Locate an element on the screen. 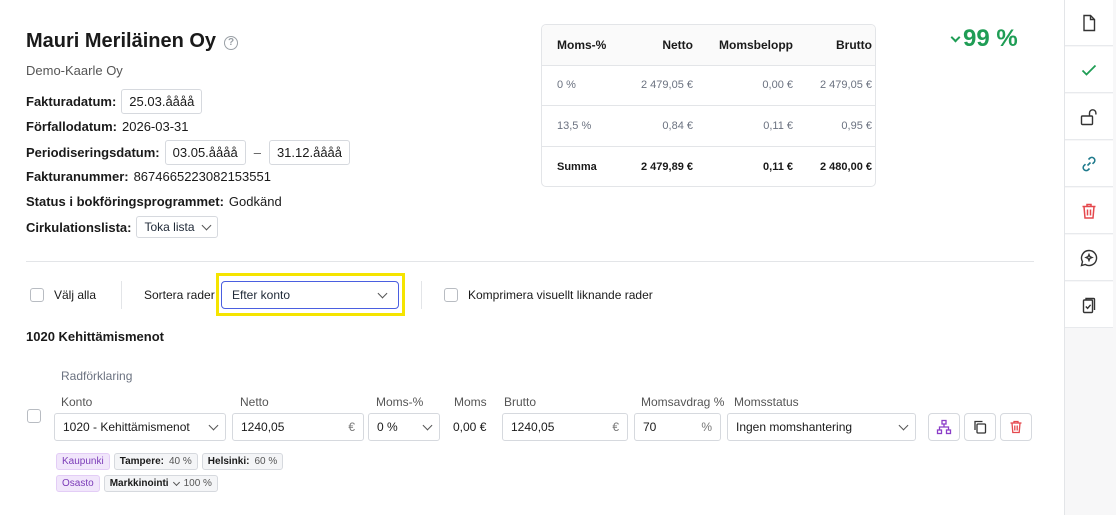  subtitle: Demo-Kaarle Oy is located at coordinates (74, 70).